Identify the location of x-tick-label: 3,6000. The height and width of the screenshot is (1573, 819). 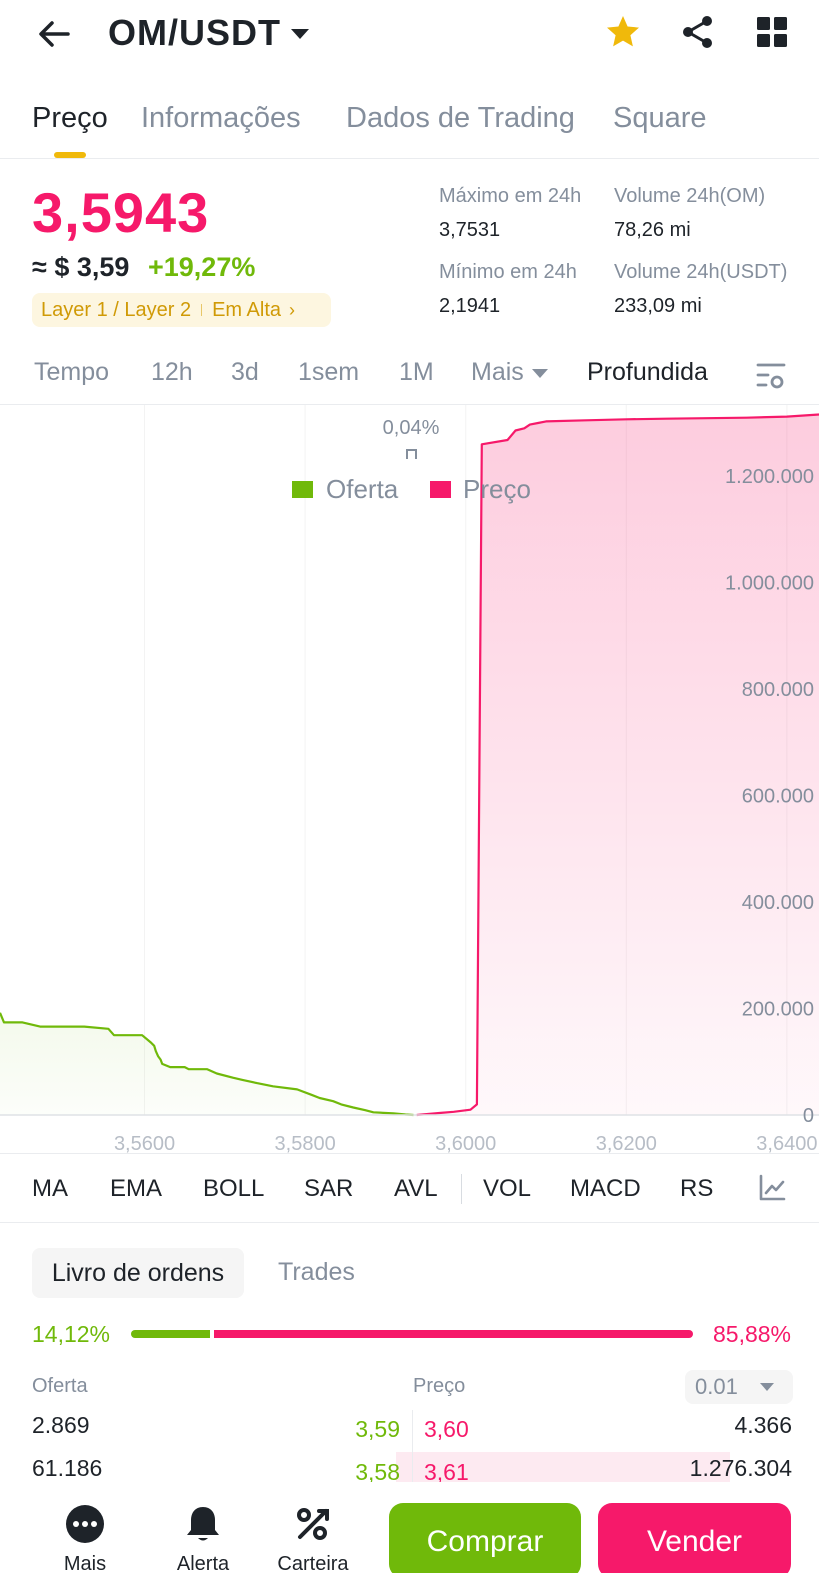
(465, 1143).